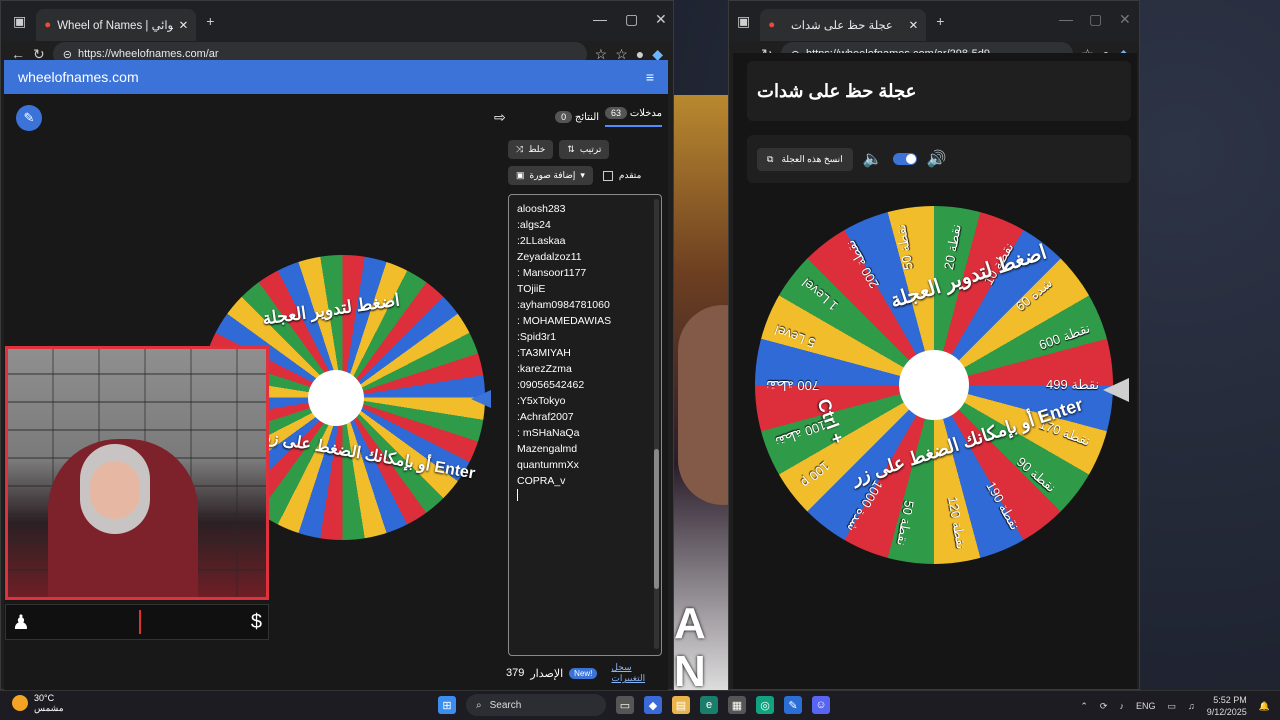  What do you see at coordinates (547, 673) in the screenshot?
I see `version-label: الإصدار` at bounding box center [547, 673].